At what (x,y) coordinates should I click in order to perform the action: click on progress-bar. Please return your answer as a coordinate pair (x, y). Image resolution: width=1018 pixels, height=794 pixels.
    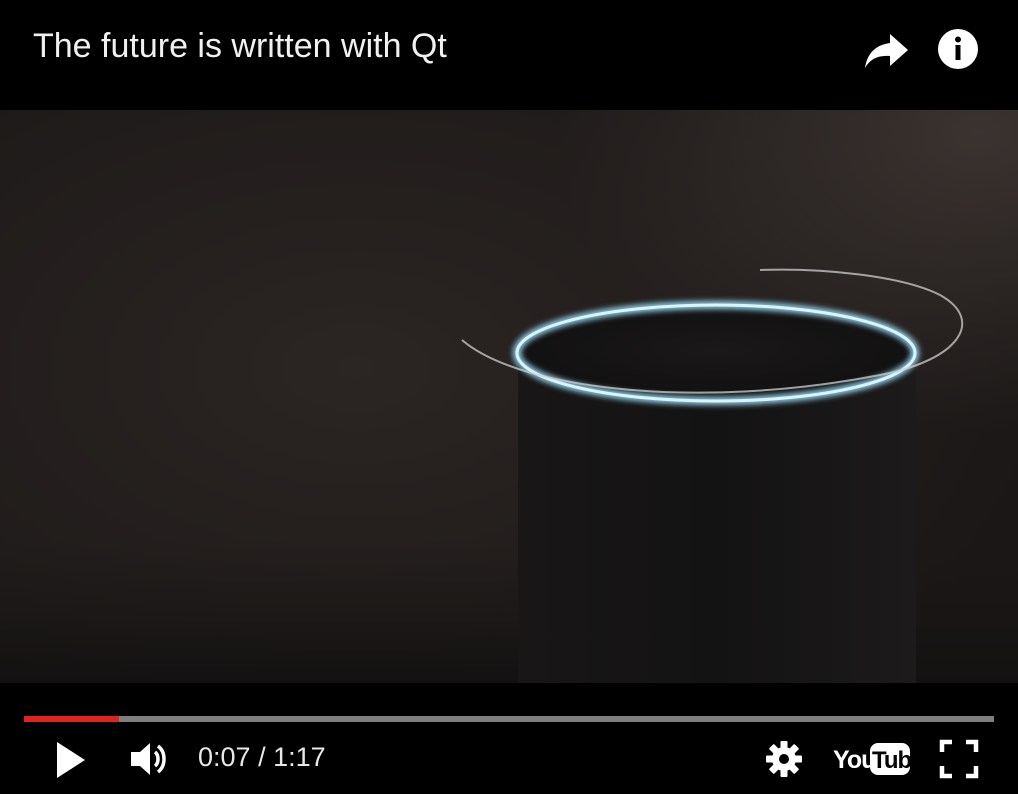
    Looking at the image, I should click on (509, 719).